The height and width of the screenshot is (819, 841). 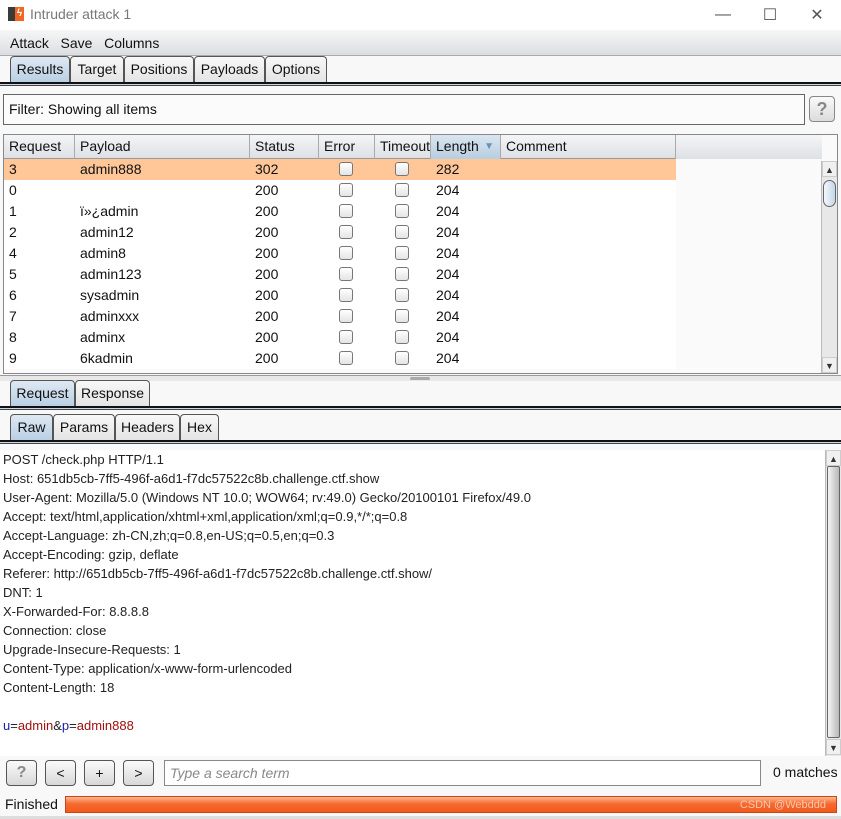 I want to click on table-row: 9 6kadmin 200 204, so click(x=340, y=358).